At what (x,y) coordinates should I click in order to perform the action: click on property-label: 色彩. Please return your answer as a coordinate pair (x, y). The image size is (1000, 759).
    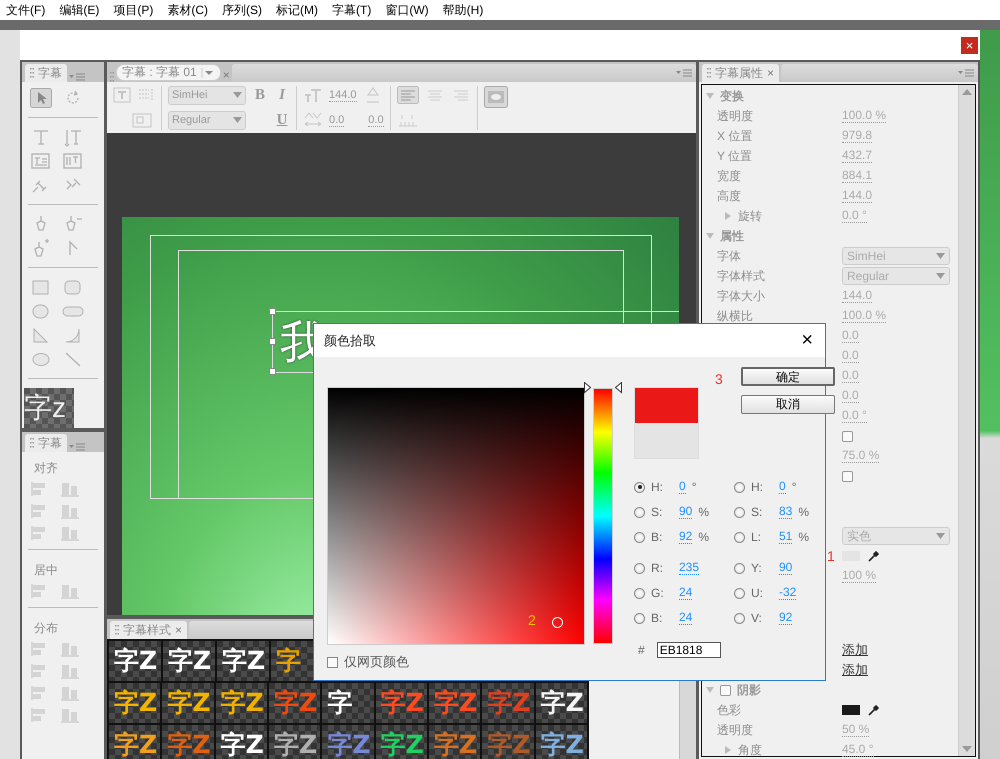
    Looking at the image, I should click on (729, 710).